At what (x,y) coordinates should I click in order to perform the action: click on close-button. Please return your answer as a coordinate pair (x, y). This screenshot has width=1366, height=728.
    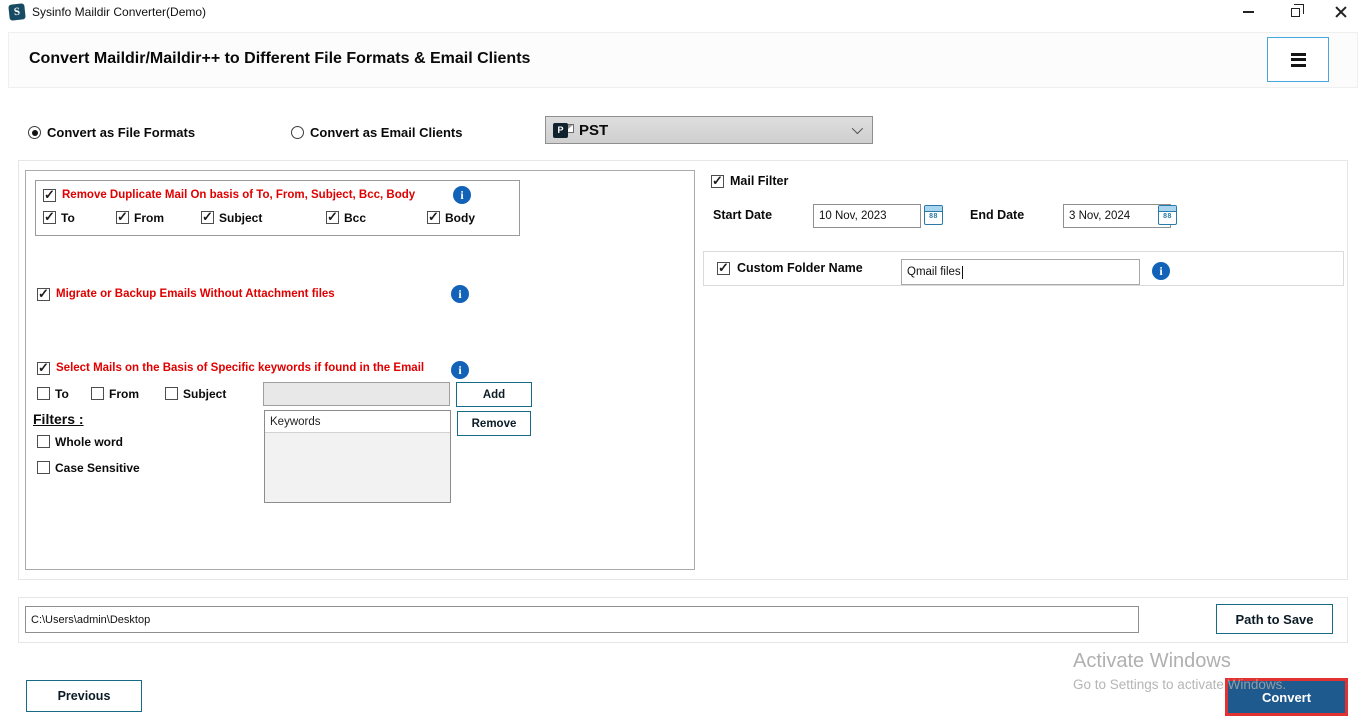
    Looking at the image, I should click on (1341, 12).